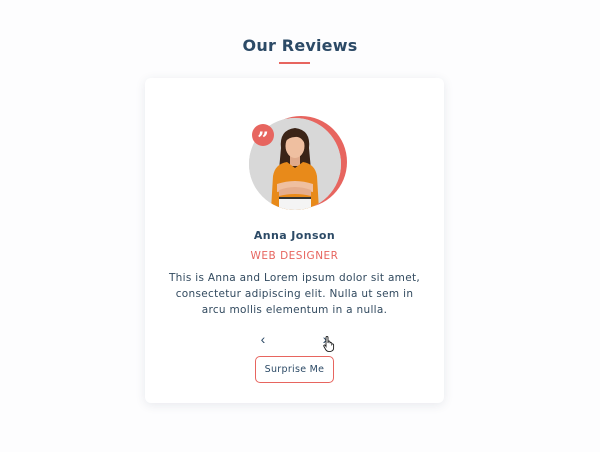 The image size is (600, 452). I want to click on reviewer-job: WEB DESIGNER, so click(294, 256).